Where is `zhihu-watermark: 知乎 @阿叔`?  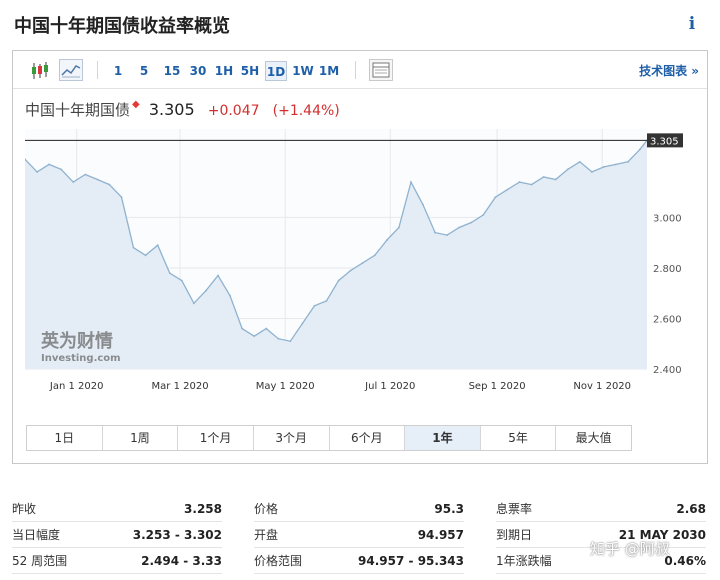
zhihu-watermark: 知乎 @阿叔 is located at coordinates (630, 549).